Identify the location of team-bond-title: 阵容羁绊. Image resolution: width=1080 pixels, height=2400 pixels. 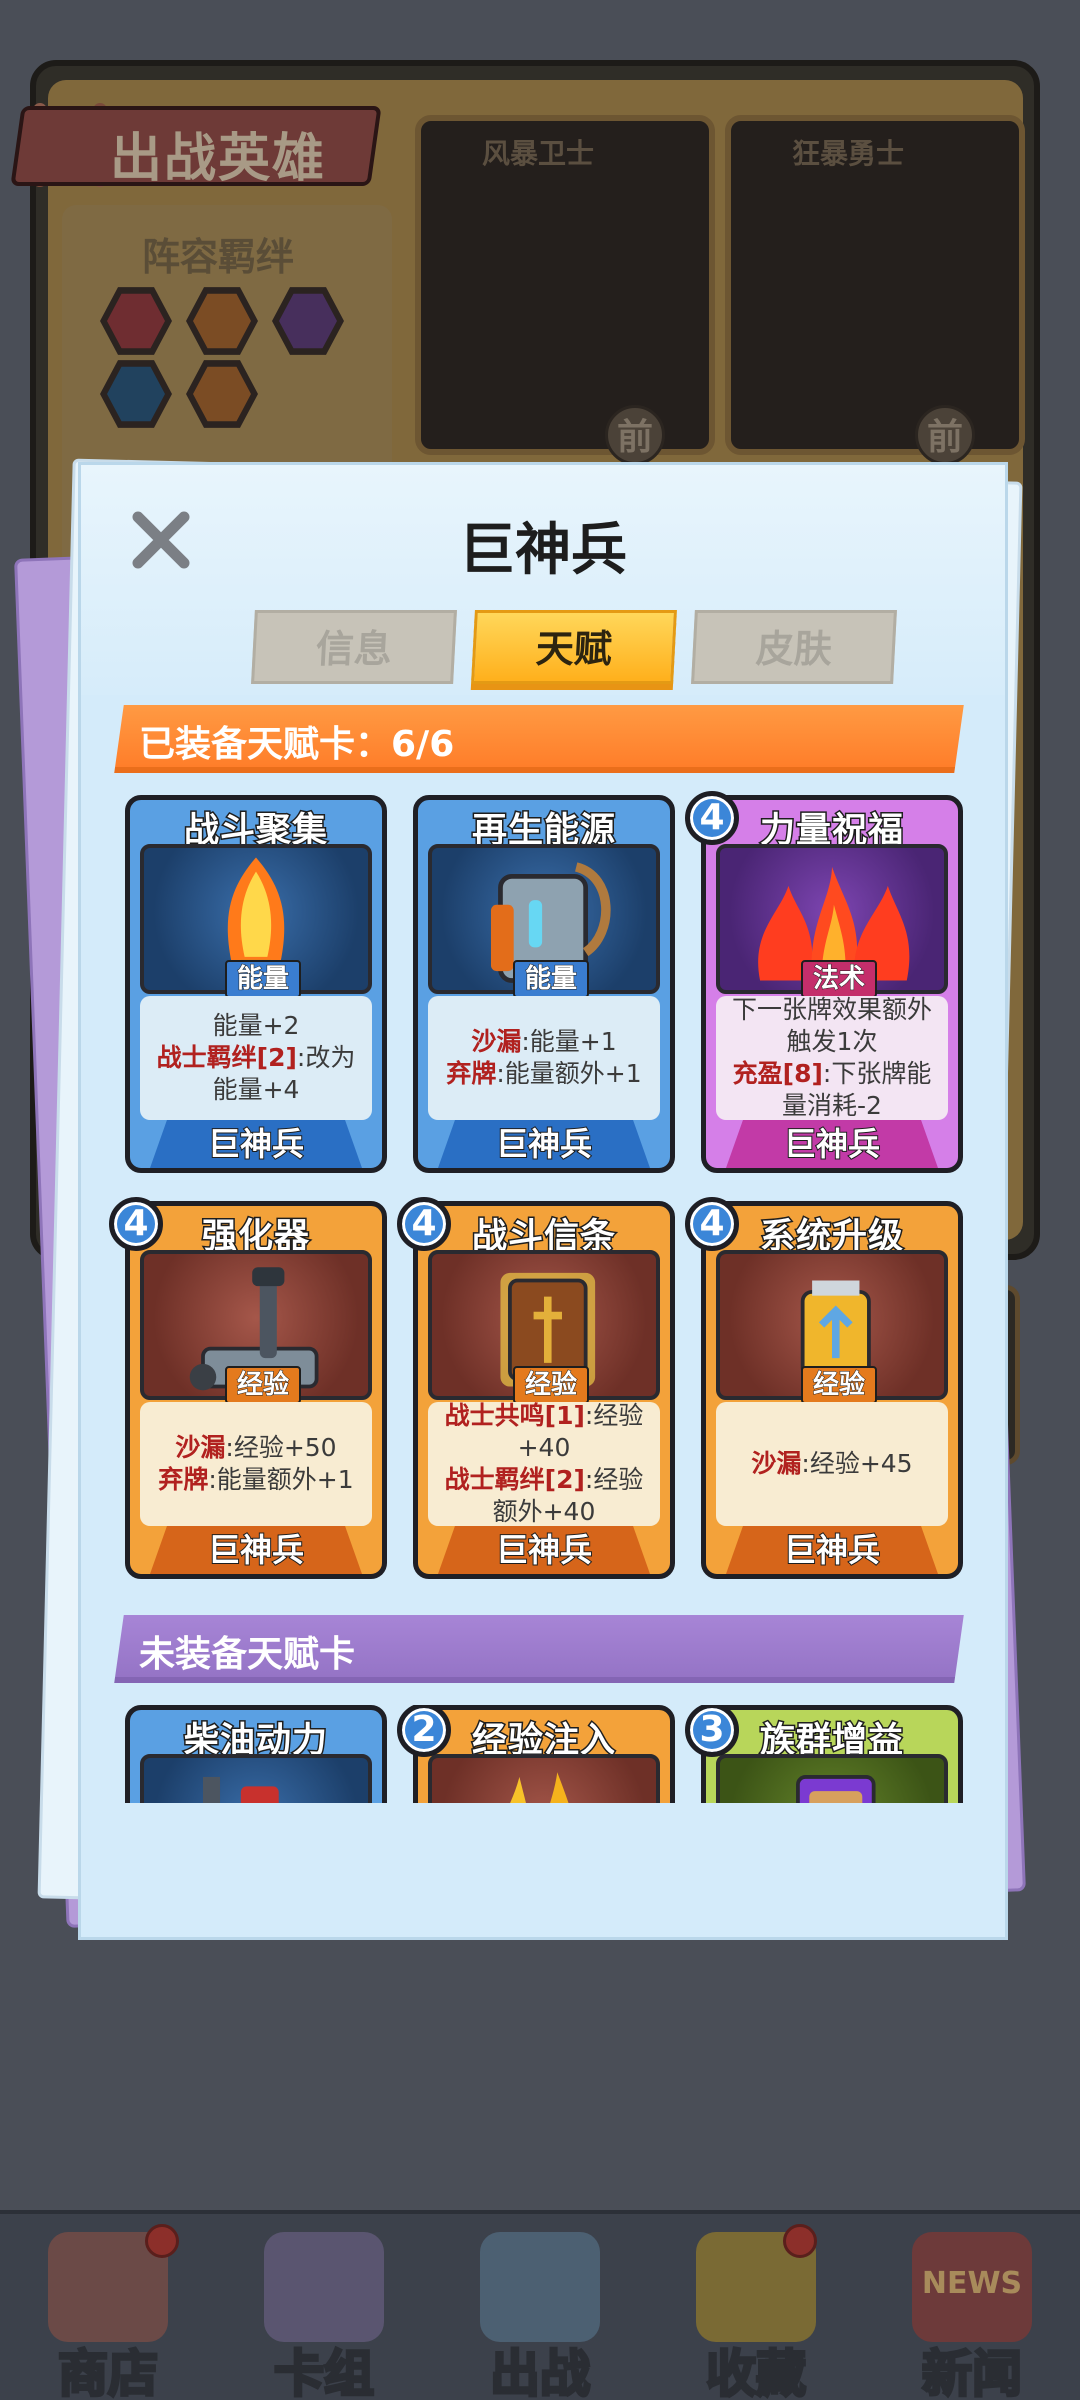
(218, 257).